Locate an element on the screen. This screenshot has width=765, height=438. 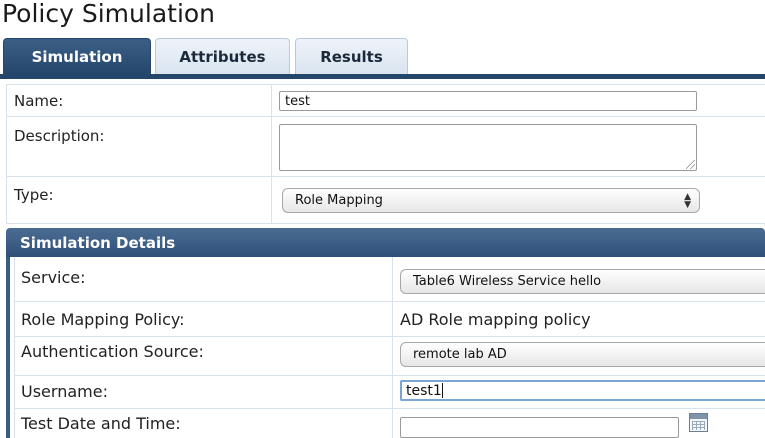
service-select: Table6 Wireless Service hello is located at coordinates (582, 281).